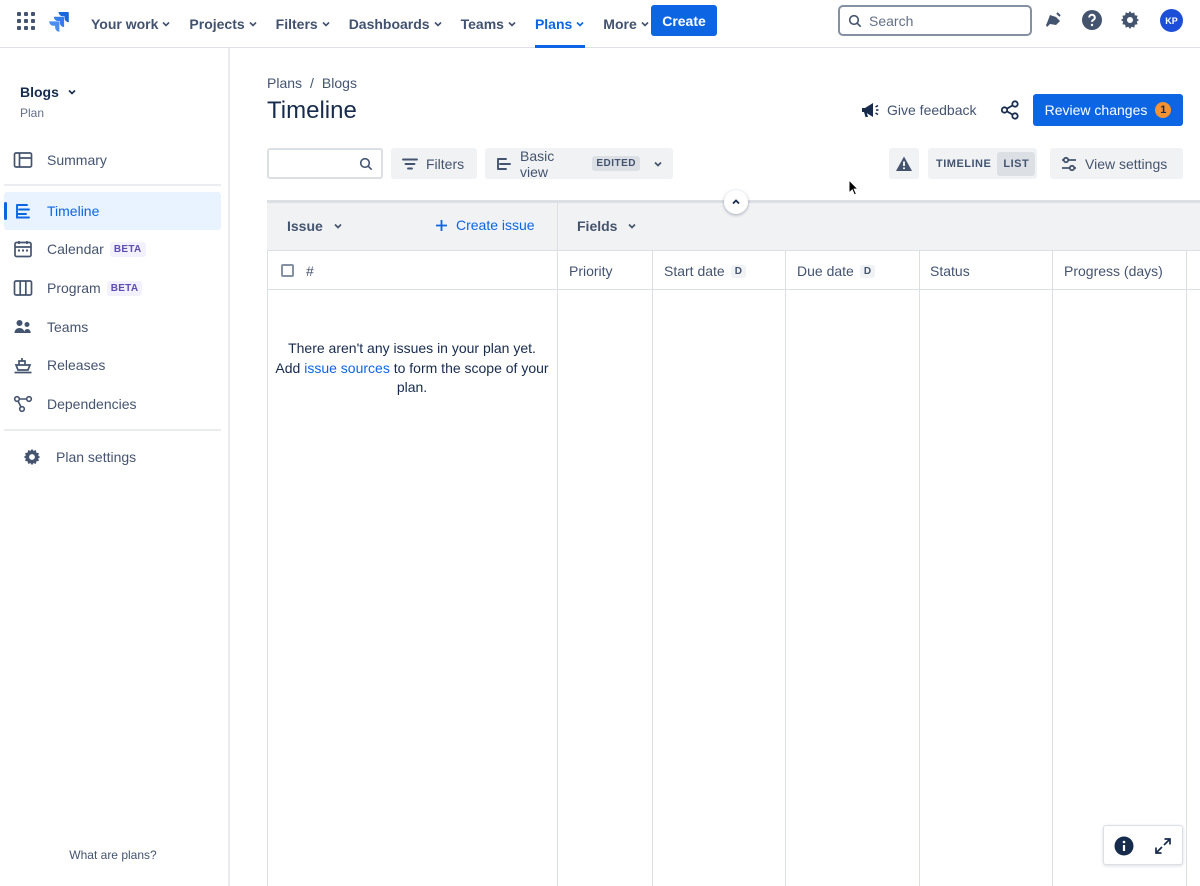  Describe the element at coordinates (113, 855) in the screenshot. I see `what-are-plans-link: What are plans?` at that location.